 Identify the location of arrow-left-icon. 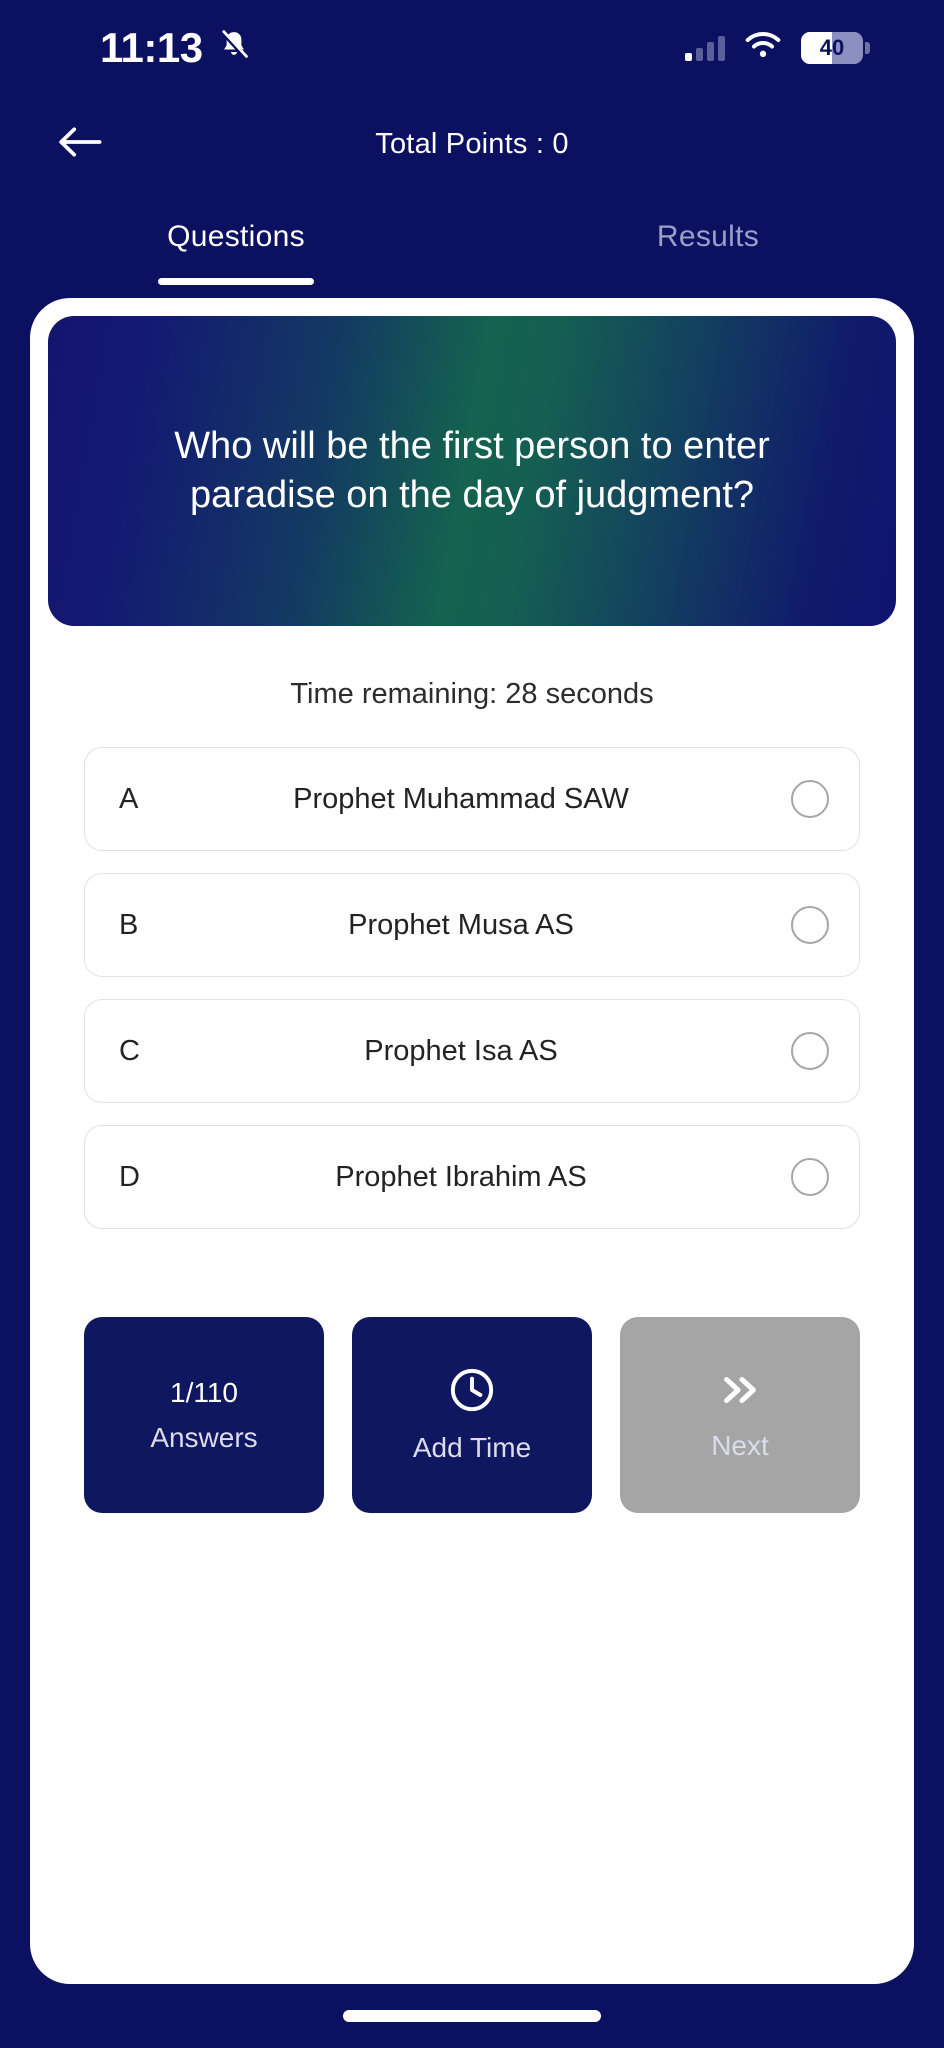
(79, 144).